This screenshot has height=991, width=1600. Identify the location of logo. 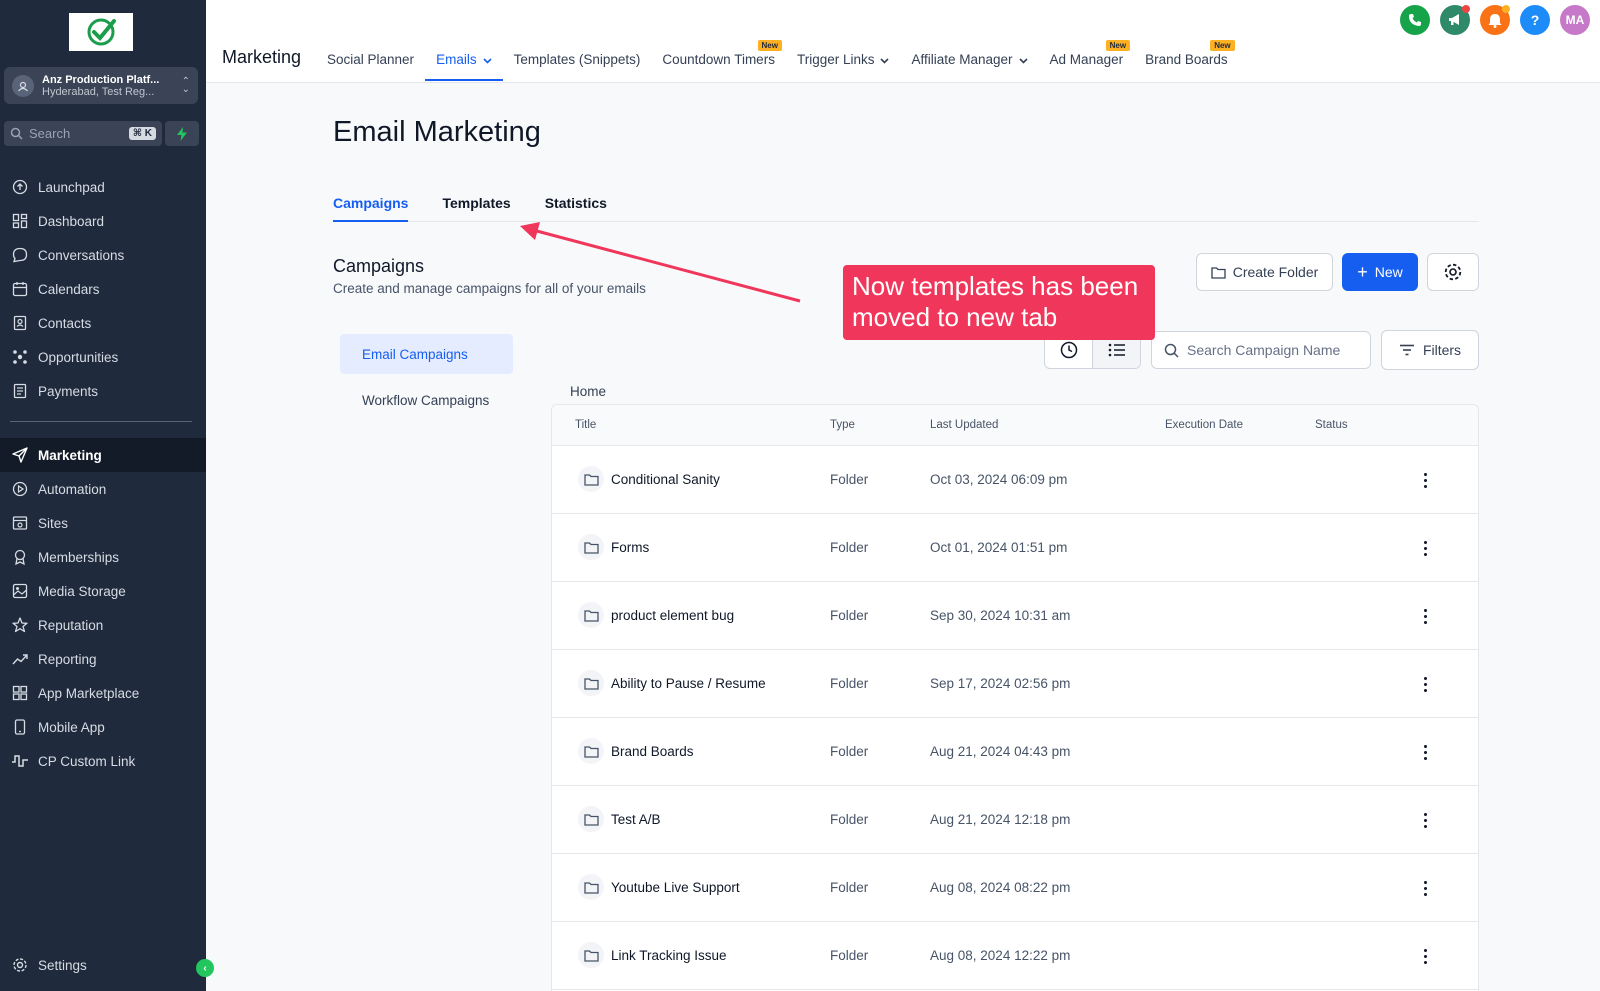
(101, 32).